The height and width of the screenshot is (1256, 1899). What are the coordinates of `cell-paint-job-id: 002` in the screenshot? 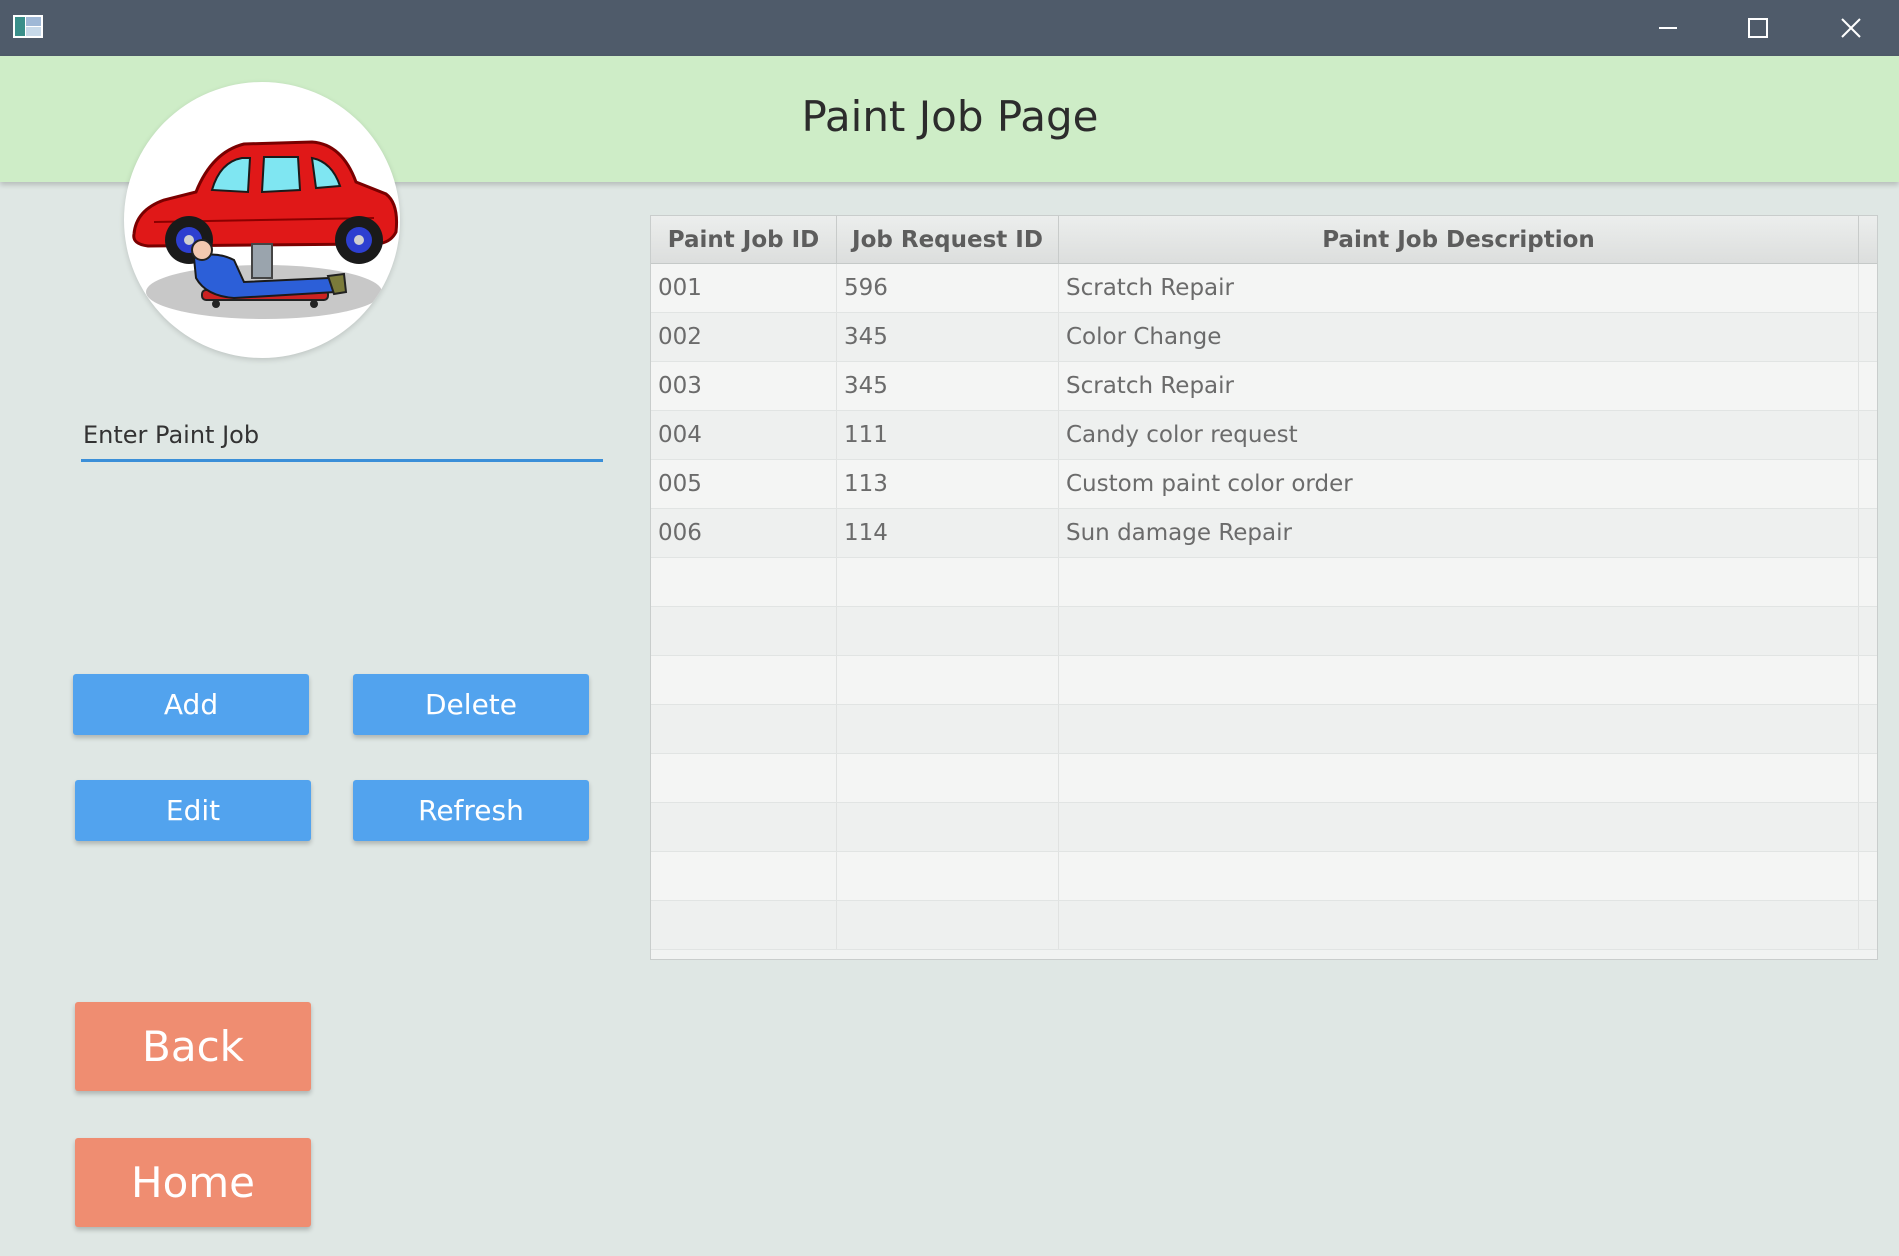 It's located at (744, 337).